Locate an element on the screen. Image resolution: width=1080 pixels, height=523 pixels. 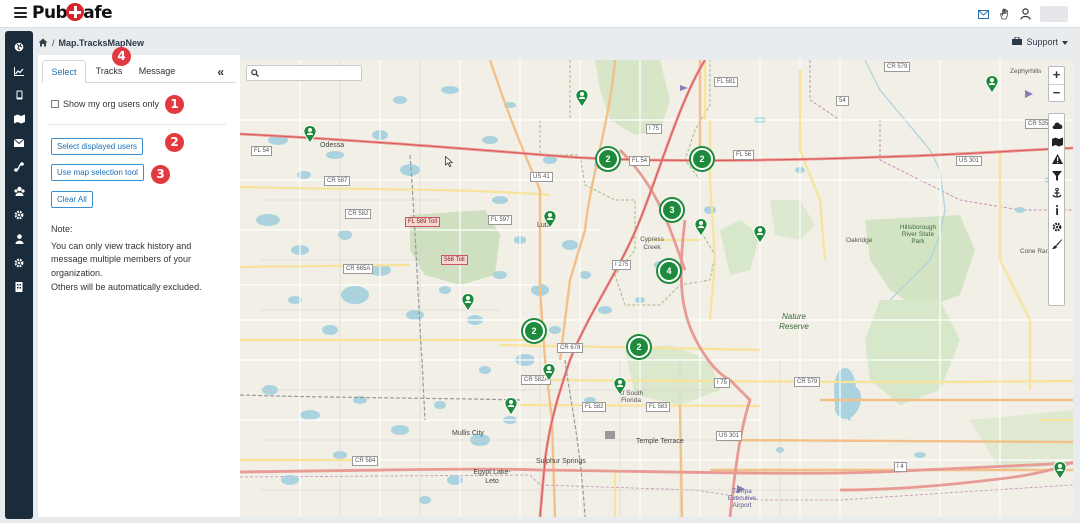
panel-tabs: Select Tracks Message is located at coordinates (139, 71).